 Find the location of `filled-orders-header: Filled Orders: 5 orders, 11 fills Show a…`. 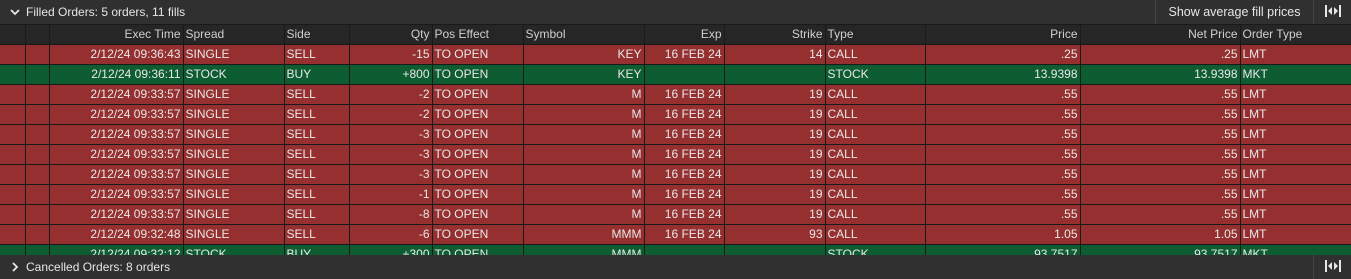

filled-orders-header: Filled Orders: 5 orders, 11 fills Show a… is located at coordinates (675, 12).